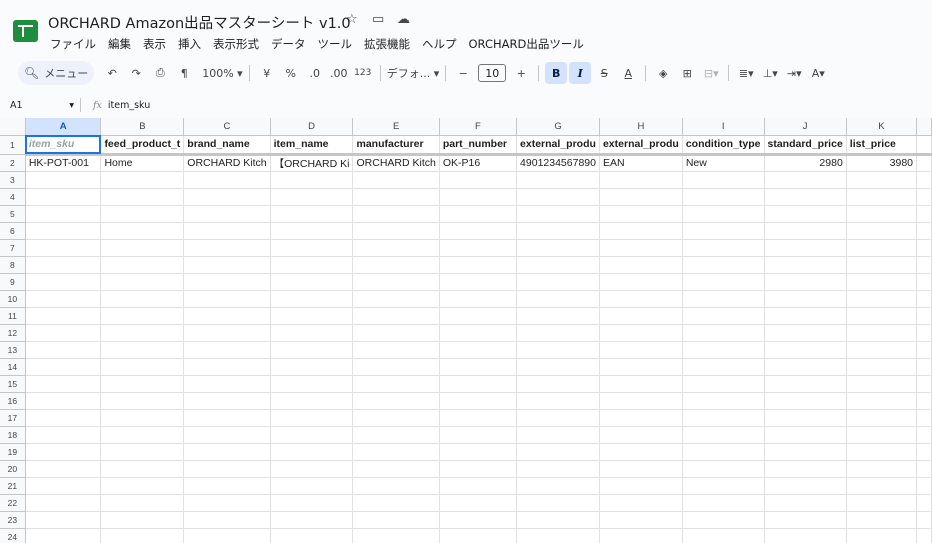 Image resolution: width=932 pixels, height=543 pixels. I want to click on merge-cells-icon: ⊟▾, so click(711, 73).